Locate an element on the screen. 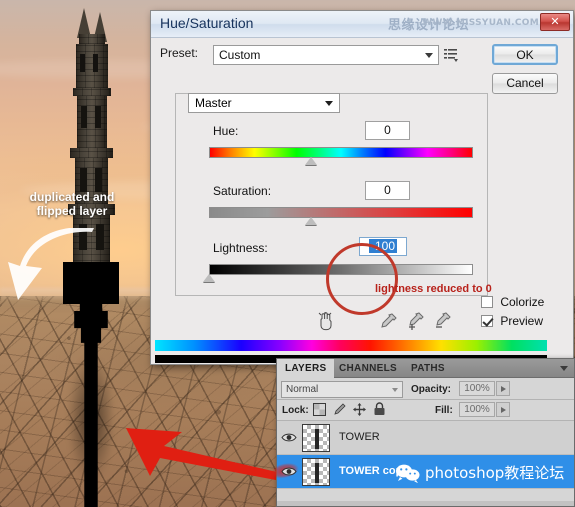  preview-label: Preview is located at coordinates (522, 321).